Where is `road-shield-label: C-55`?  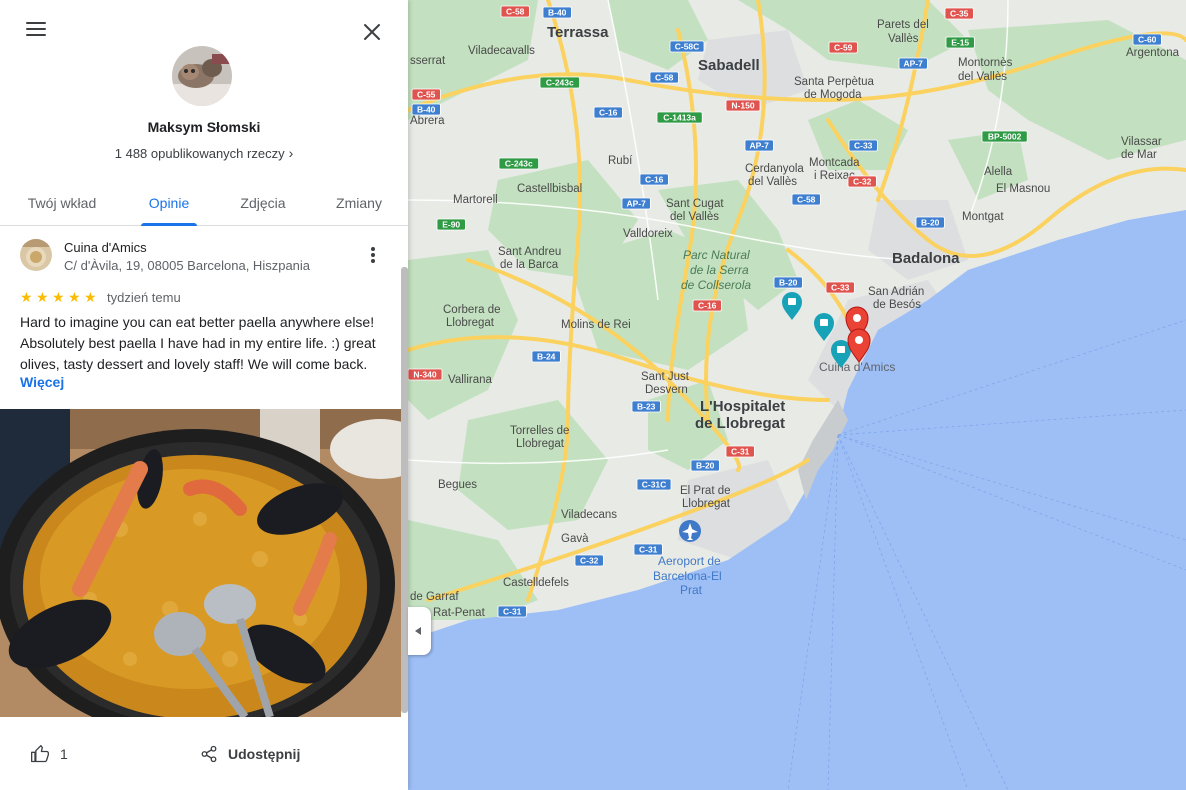 road-shield-label: C-55 is located at coordinates (426, 95).